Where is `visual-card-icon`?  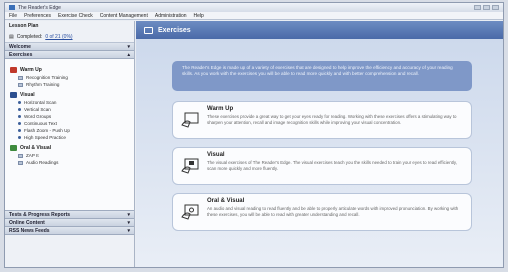 visual-card-icon is located at coordinates (190, 166).